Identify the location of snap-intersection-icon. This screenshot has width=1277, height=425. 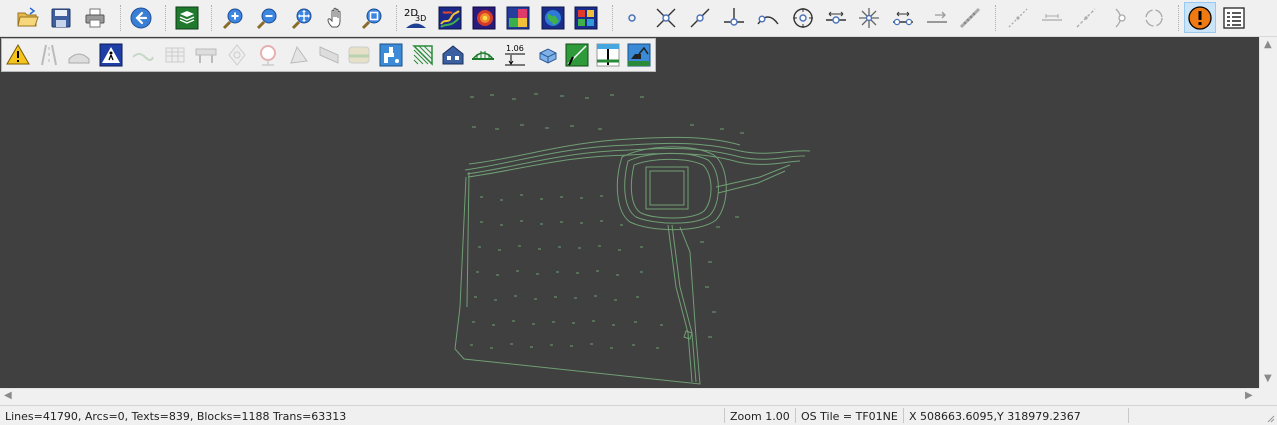
(666, 18).